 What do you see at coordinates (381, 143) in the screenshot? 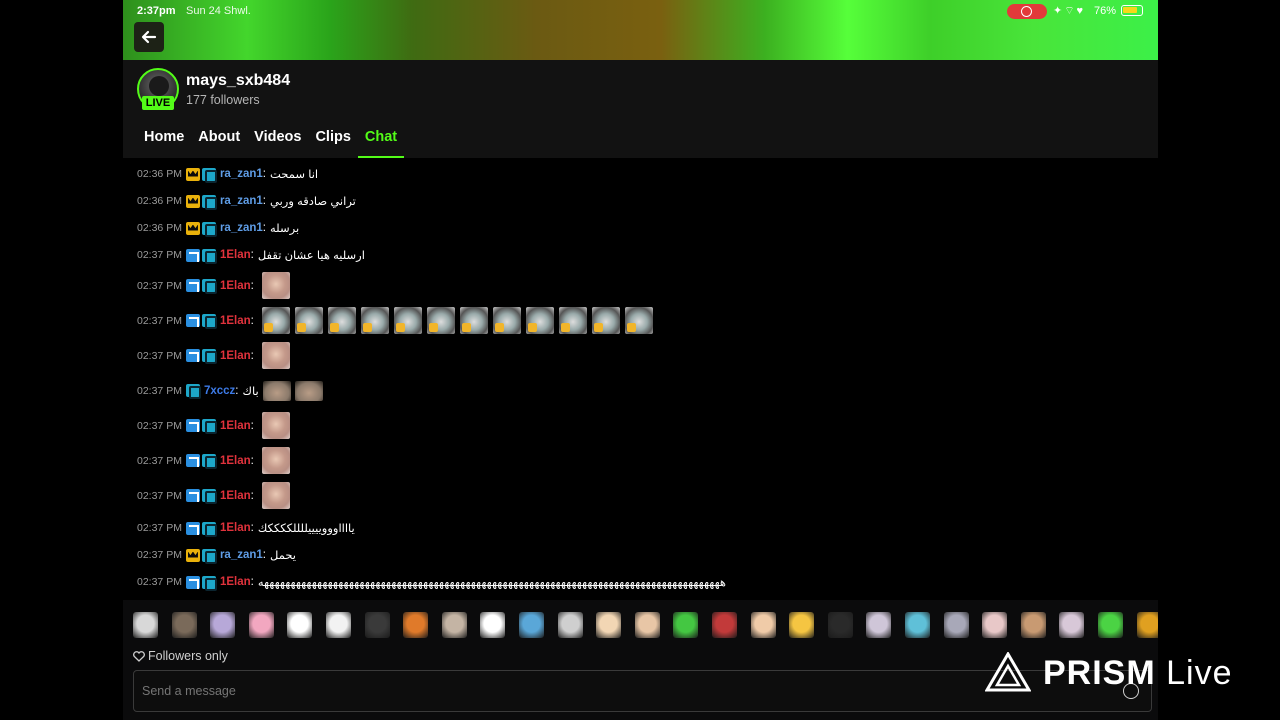
I see `tab-chat: Chat` at bounding box center [381, 143].